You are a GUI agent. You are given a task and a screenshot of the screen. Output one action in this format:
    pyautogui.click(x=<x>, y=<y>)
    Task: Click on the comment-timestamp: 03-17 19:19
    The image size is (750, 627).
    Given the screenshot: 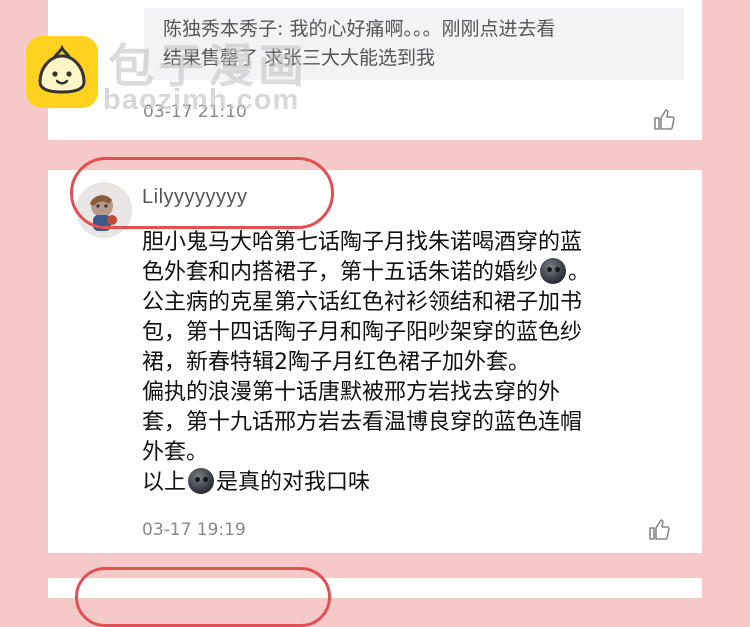 What is the action you would take?
    pyautogui.click(x=194, y=530)
    